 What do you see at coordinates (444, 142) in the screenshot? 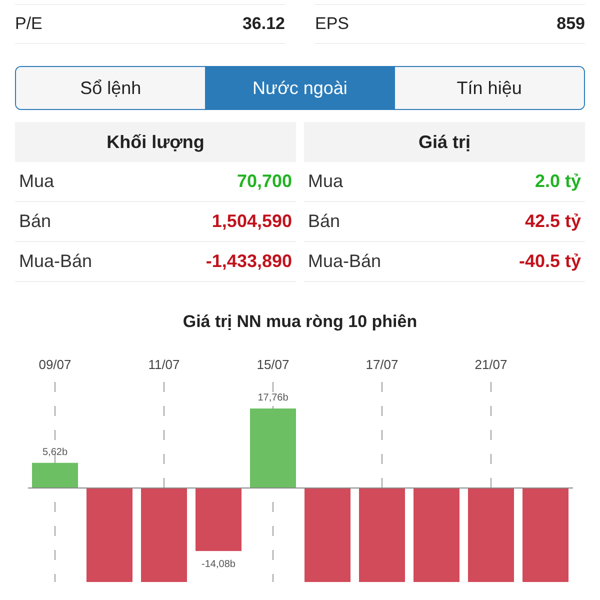
I see `column-header: Giá trị` at bounding box center [444, 142].